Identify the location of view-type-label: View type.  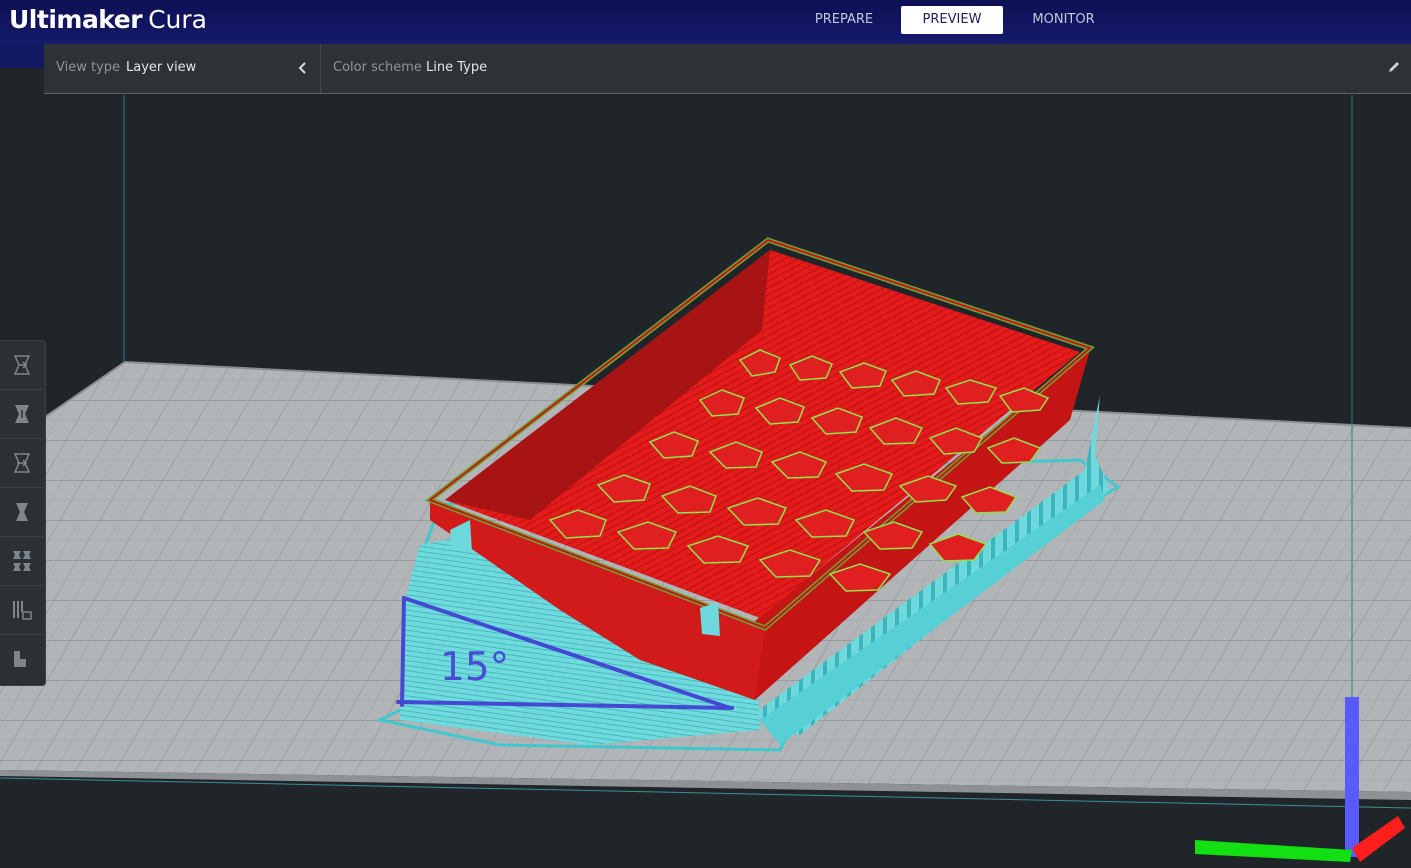
(88, 67).